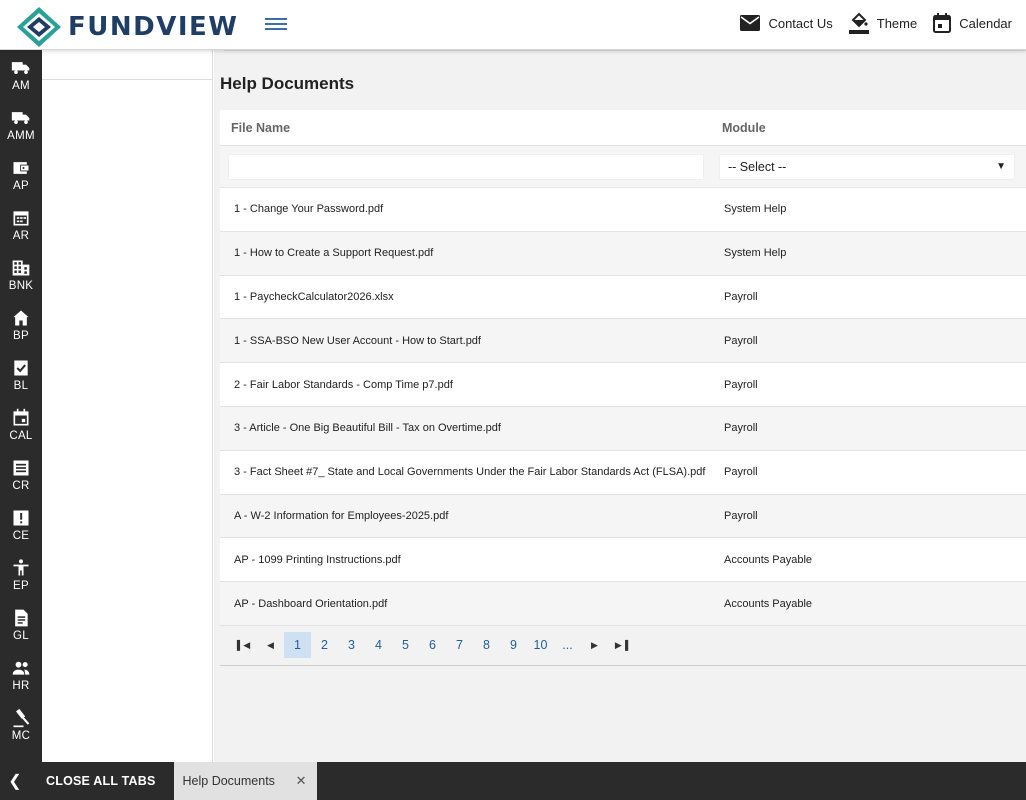 This screenshot has height=800, width=1026. I want to click on calendar-grid-icon, so click(21, 218).